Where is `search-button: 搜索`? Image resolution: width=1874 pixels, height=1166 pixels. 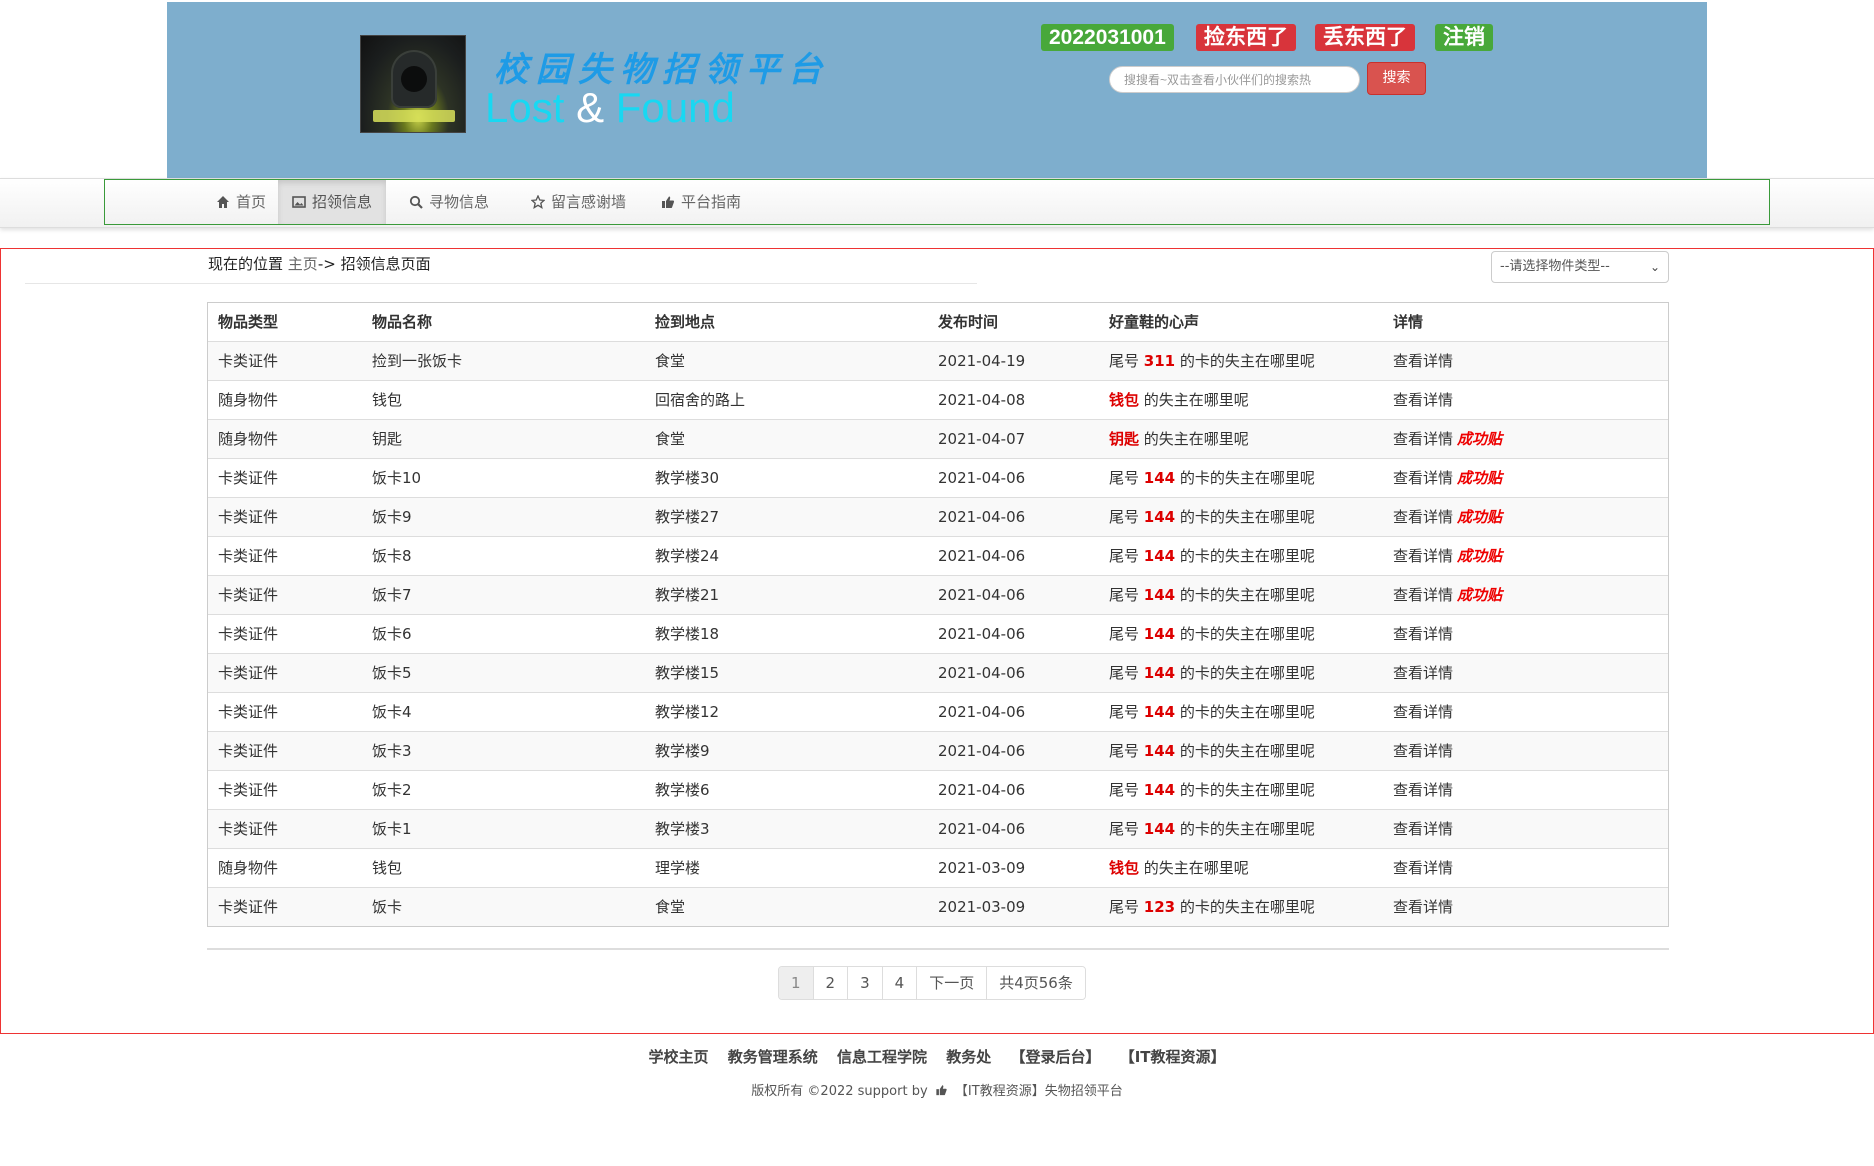
search-button: 搜索 is located at coordinates (1396, 78).